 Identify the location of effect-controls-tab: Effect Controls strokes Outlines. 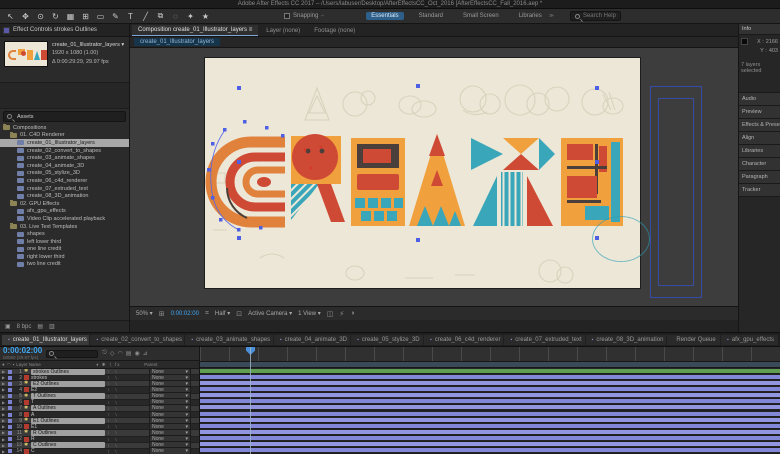
(55, 30).